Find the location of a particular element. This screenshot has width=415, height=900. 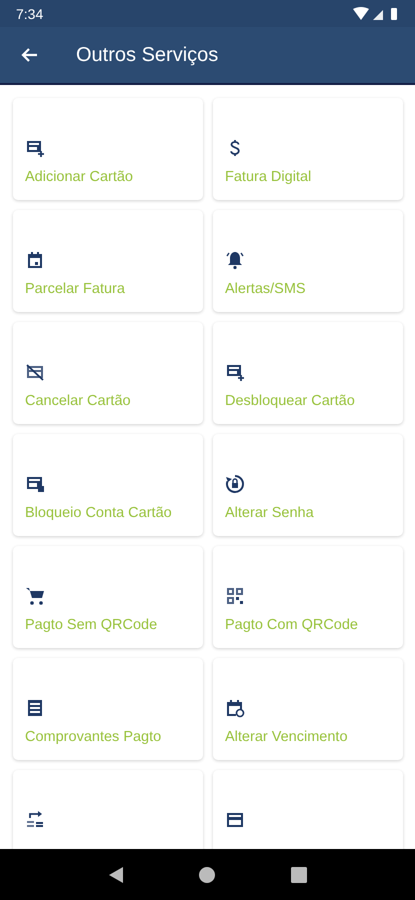

service-label: Alertas/SMS is located at coordinates (265, 289).